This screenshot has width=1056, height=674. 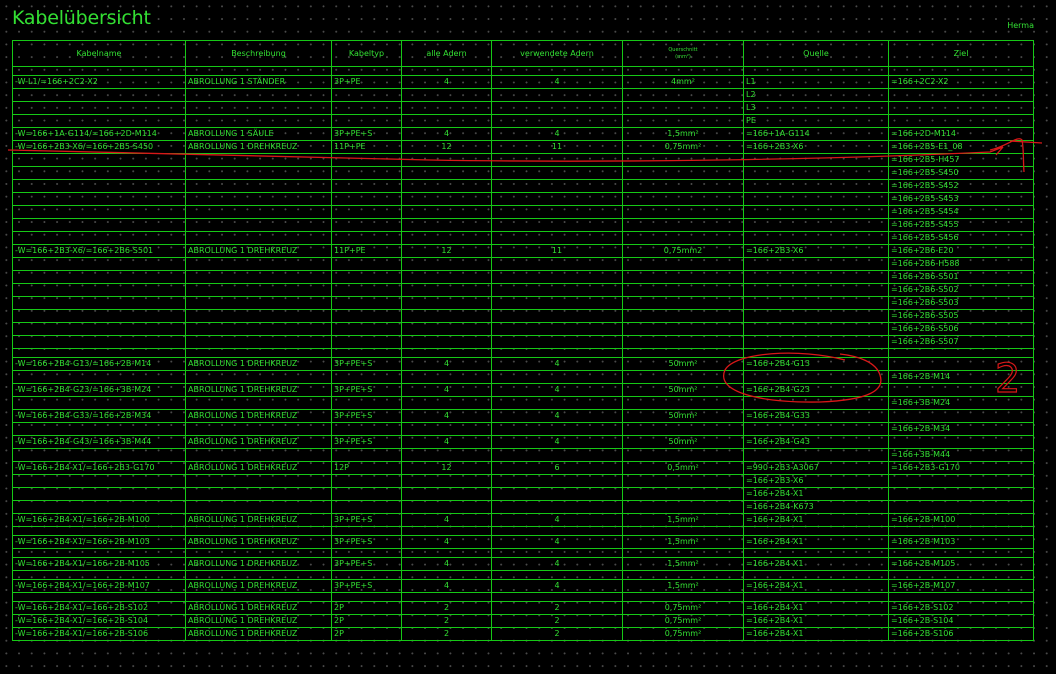 I want to click on cell-ziel: =166+2B6-S506, so click(x=961, y=329).